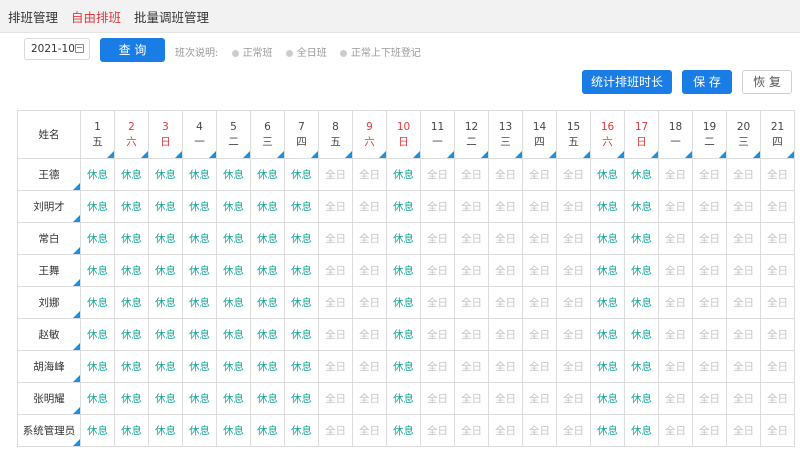 Image resolution: width=800 pixels, height=458 pixels. Describe the element at coordinates (506, 135) in the screenshot. I see `day-header: 13 三` at that location.